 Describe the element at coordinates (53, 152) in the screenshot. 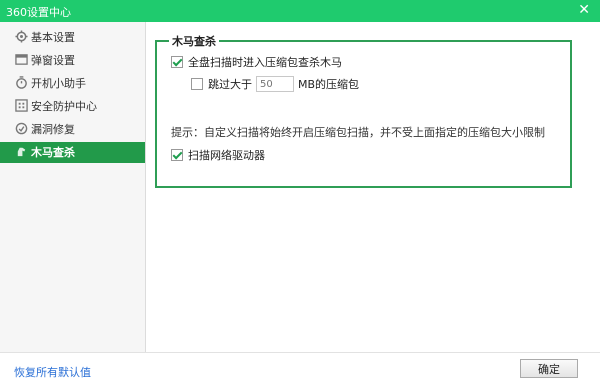

I see `sidebar-item-label: 木马查杀` at that location.